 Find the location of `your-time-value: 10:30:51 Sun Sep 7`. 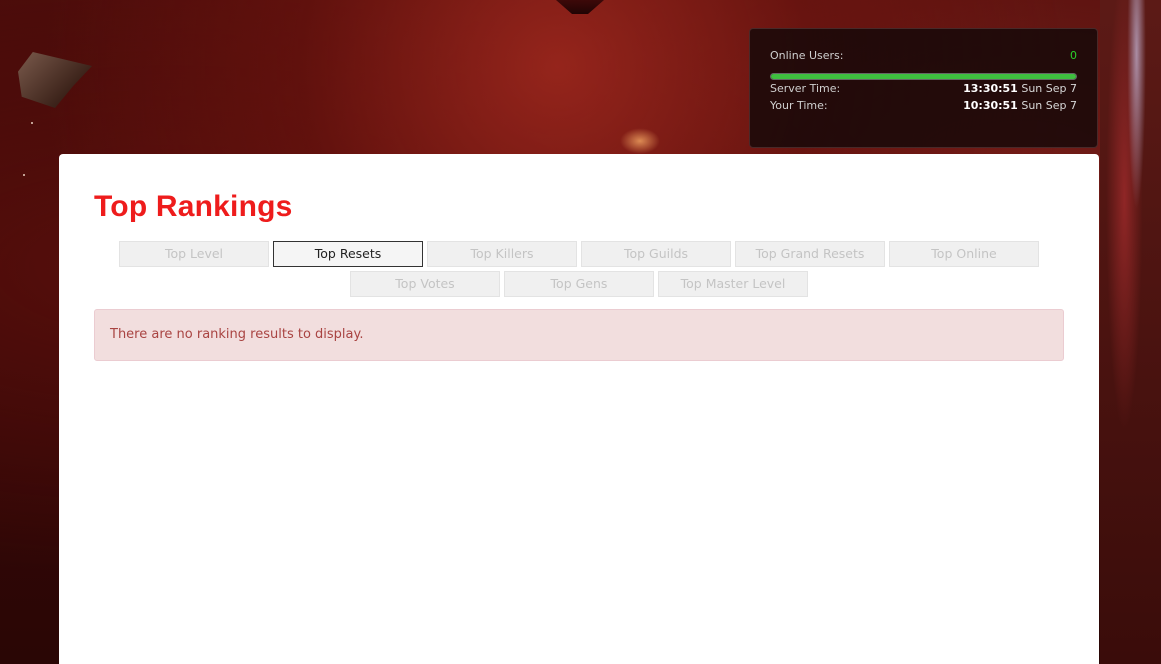

your-time-value: 10:30:51 Sun Sep 7 is located at coordinates (1020, 105).